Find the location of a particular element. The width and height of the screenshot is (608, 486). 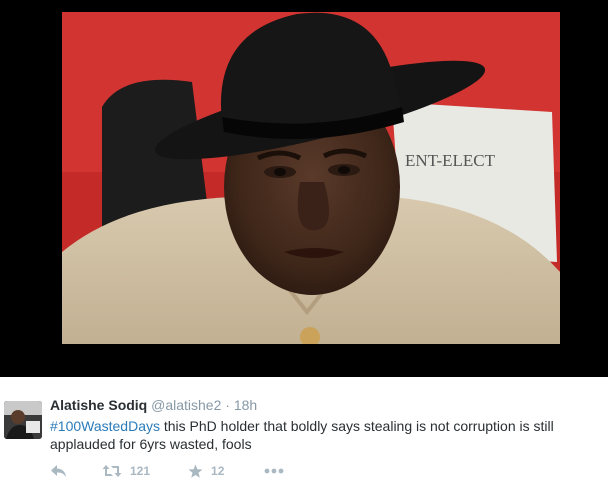

tweet-header: Alatishe Sodiq @alatishe2 · 18h is located at coordinates (153, 405).